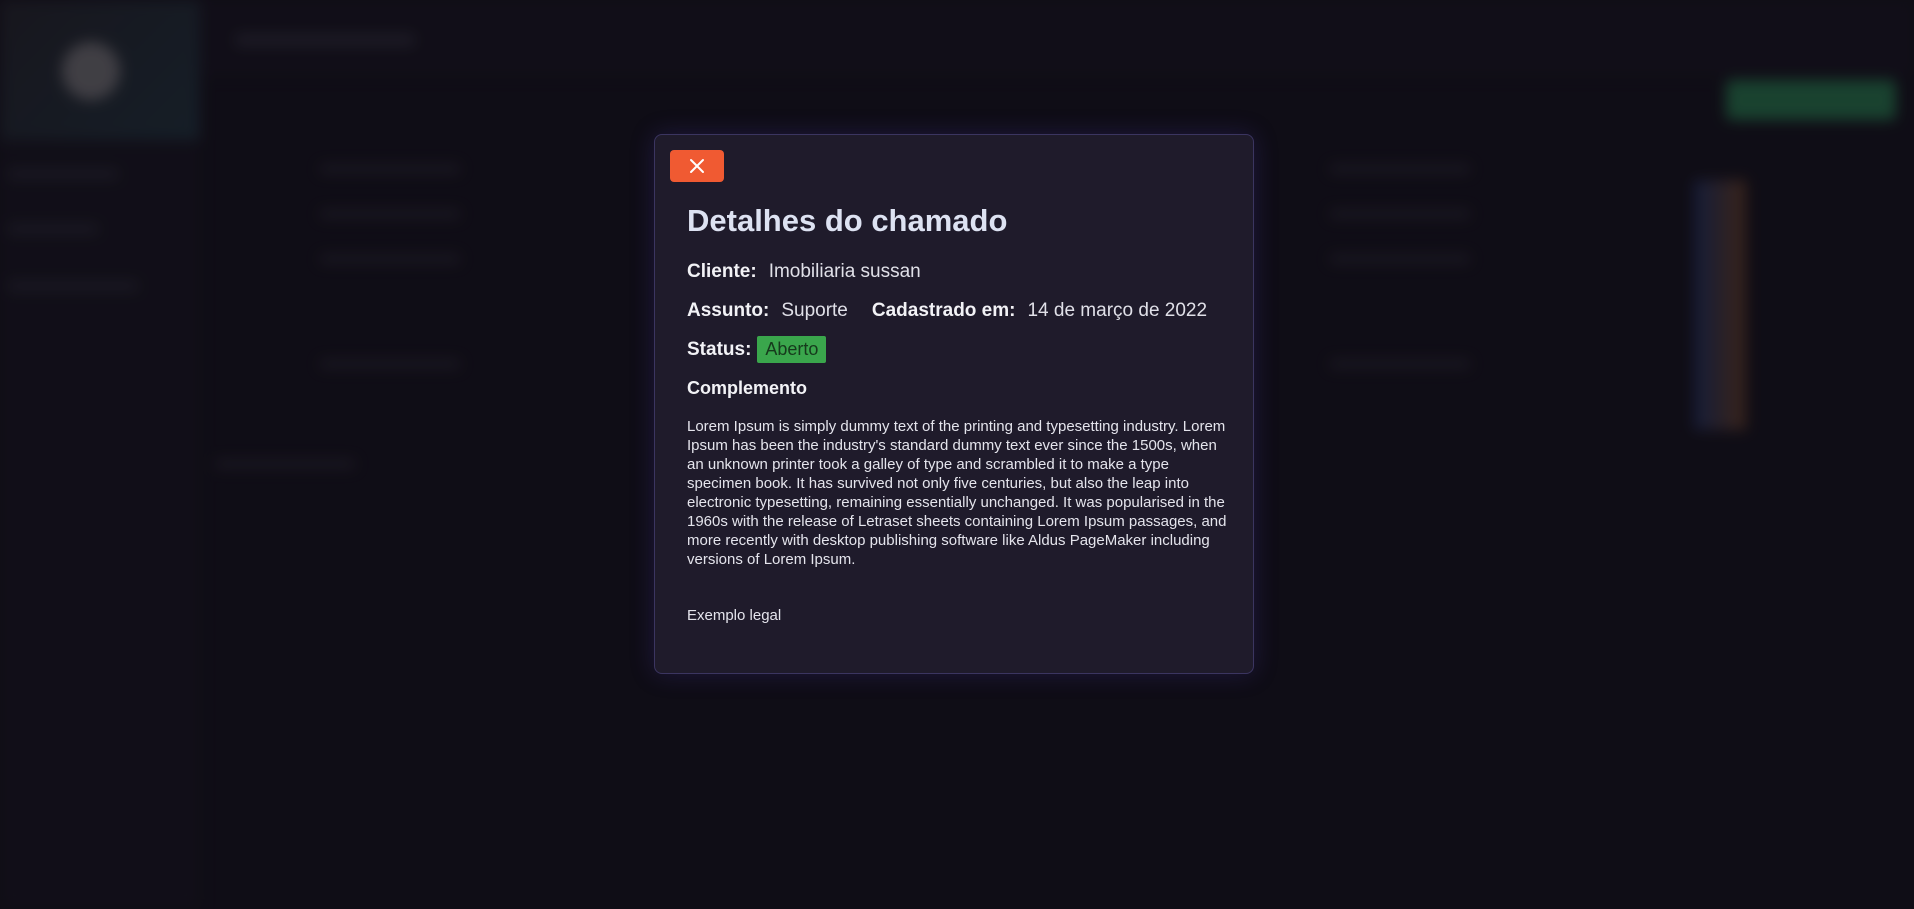  Describe the element at coordinates (734, 615) in the screenshot. I see `complement-note: Exemplo legal` at that location.